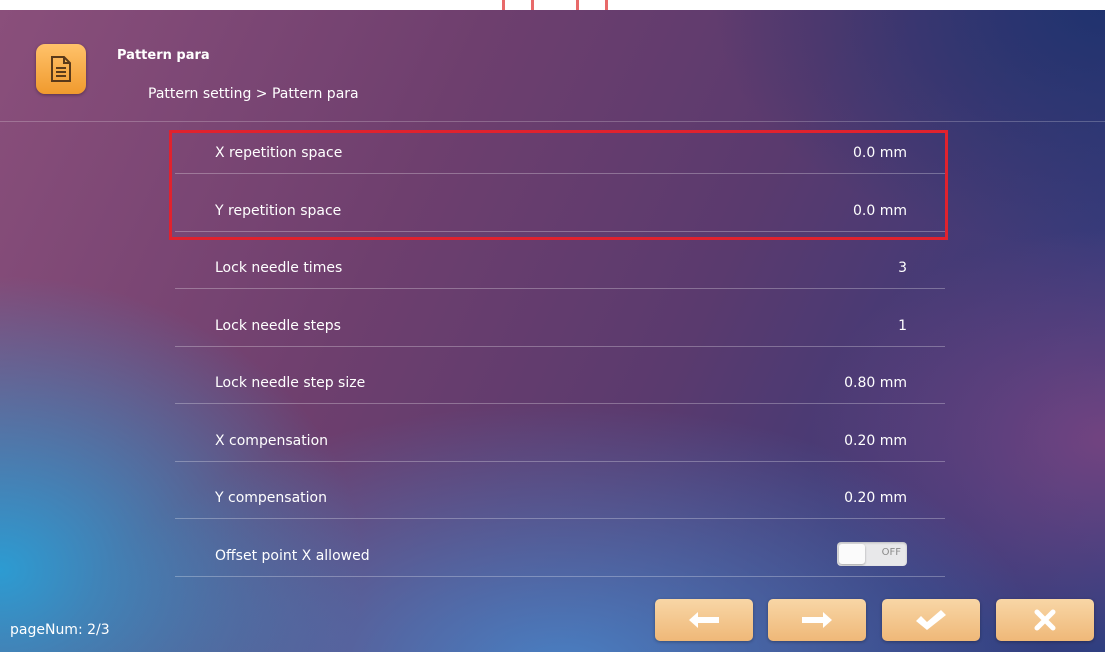 The image size is (1105, 652). Describe the element at coordinates (279, 268) in the screenshot. I see `param-label: Lock needle times` at that location.